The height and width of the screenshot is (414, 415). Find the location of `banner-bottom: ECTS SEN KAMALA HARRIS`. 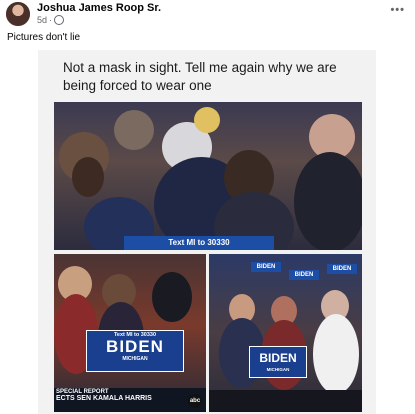

banner-bottom: ECTS SEN KAMALA HARRIS is located at coordinates (104, 398).